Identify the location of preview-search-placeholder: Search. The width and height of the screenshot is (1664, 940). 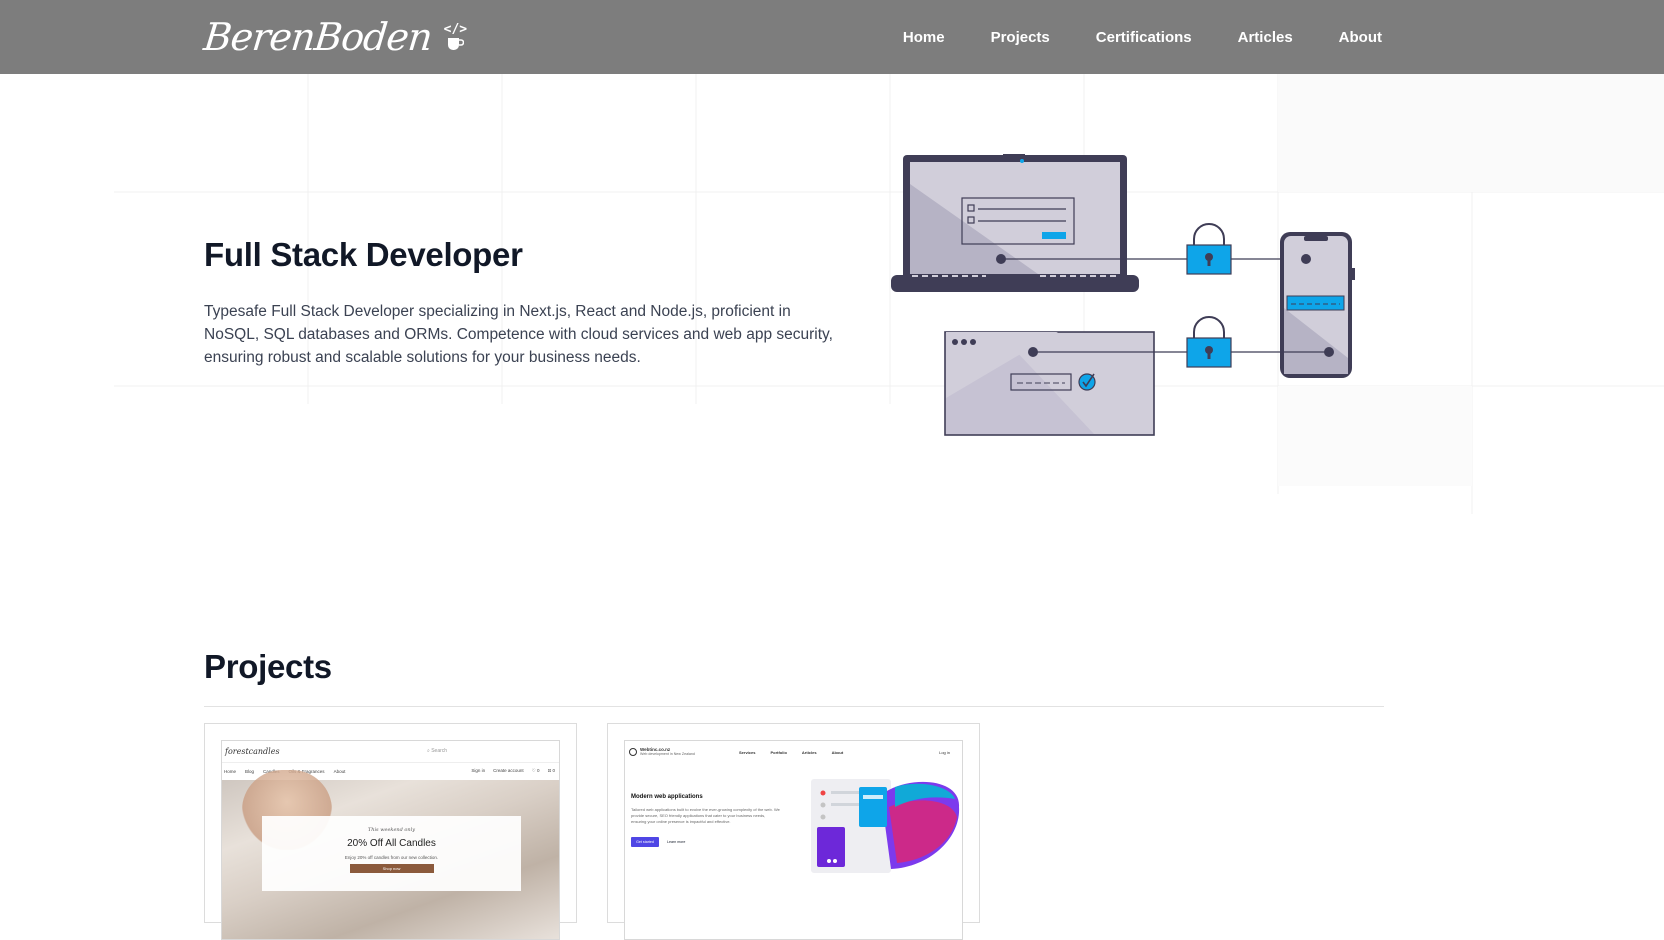
(439, 751).